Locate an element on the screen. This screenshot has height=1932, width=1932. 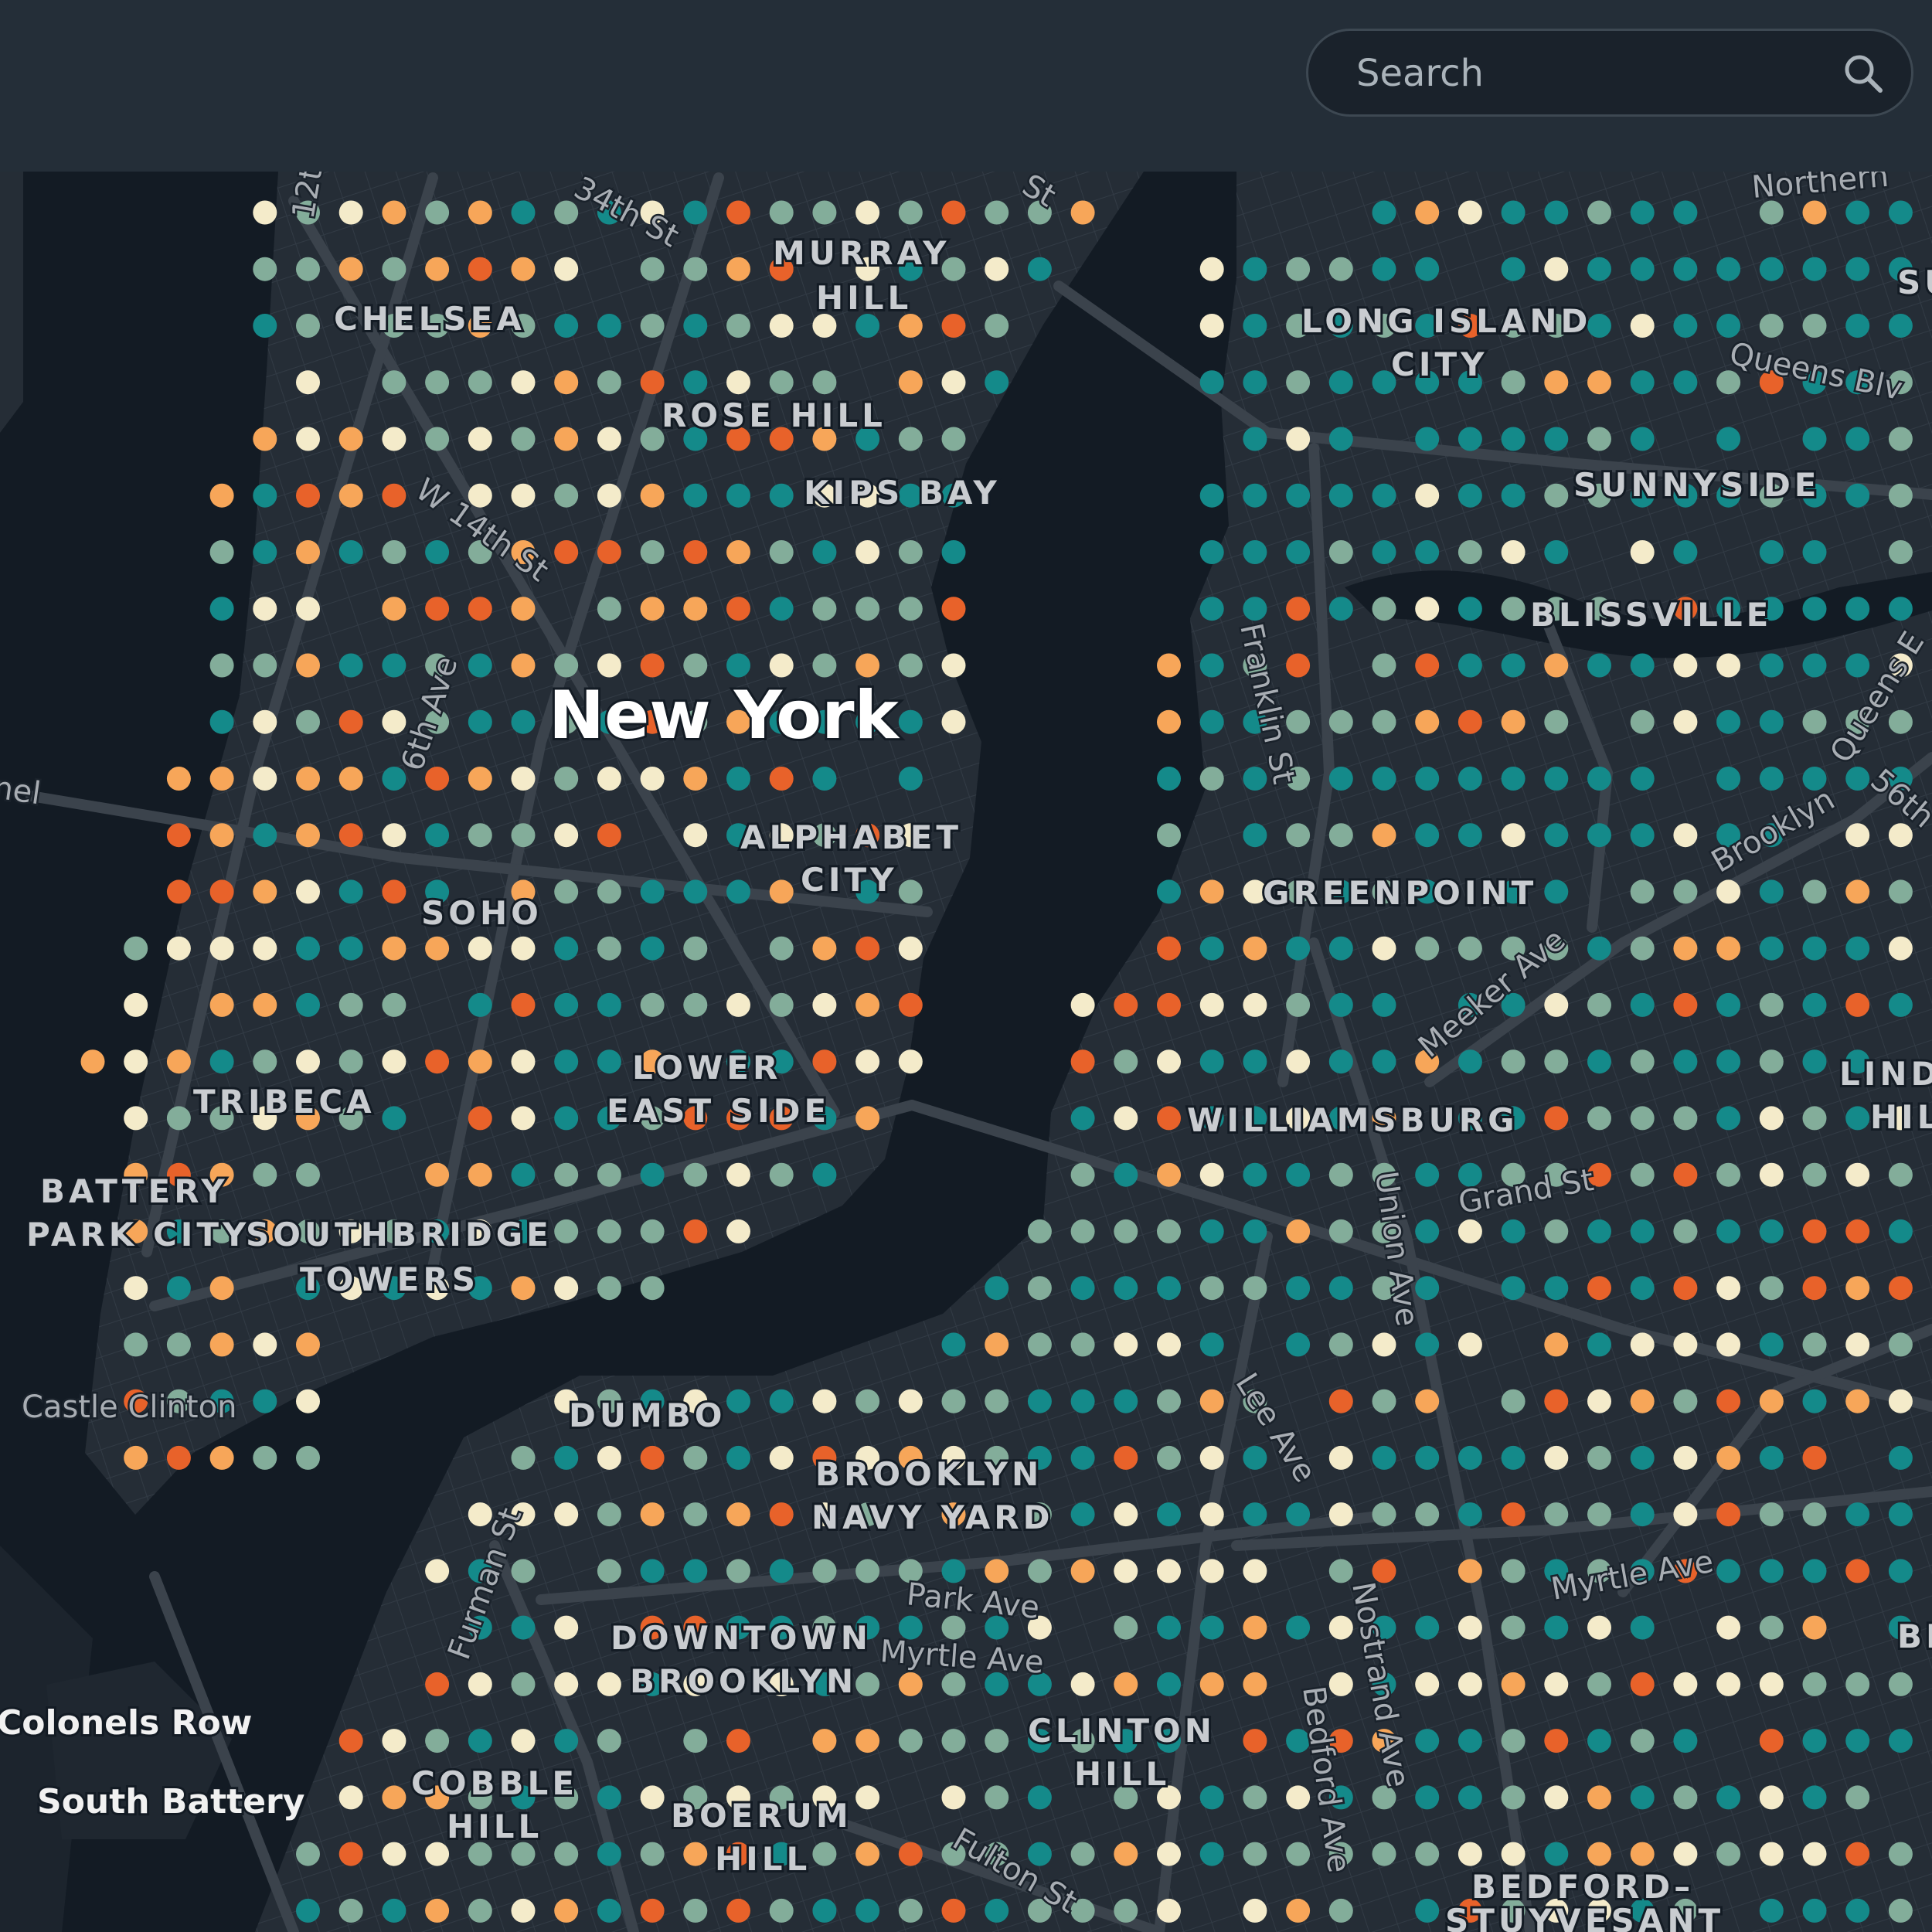
search-input is located at coordinates (1588, 74).